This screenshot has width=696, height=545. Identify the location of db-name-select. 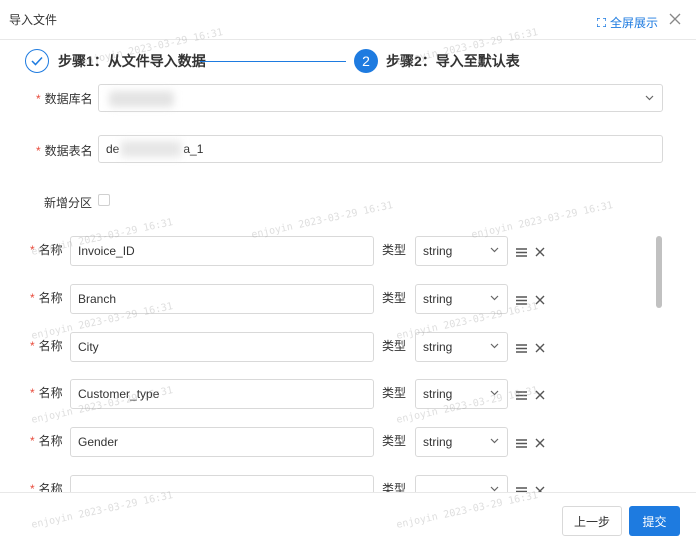
(380, 98).